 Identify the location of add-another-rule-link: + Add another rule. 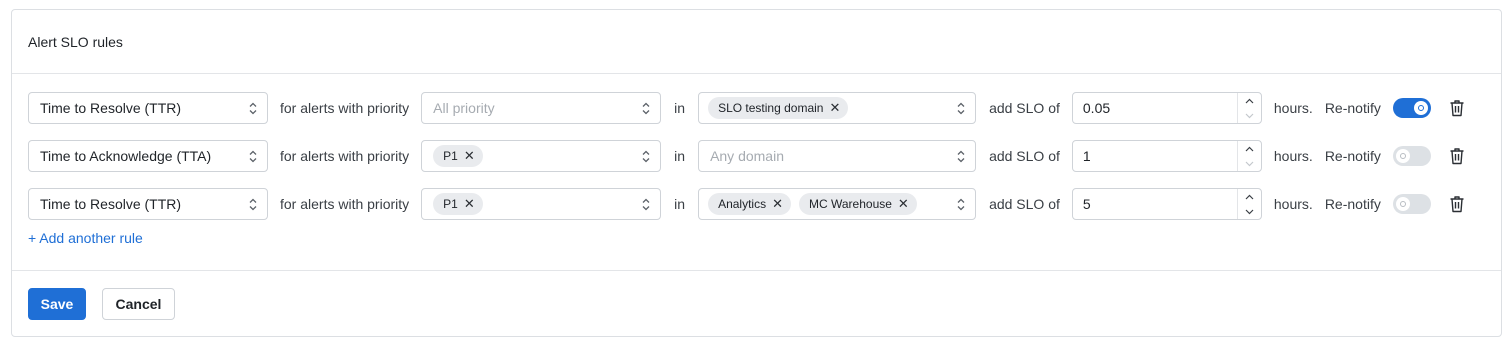
(85, 238).